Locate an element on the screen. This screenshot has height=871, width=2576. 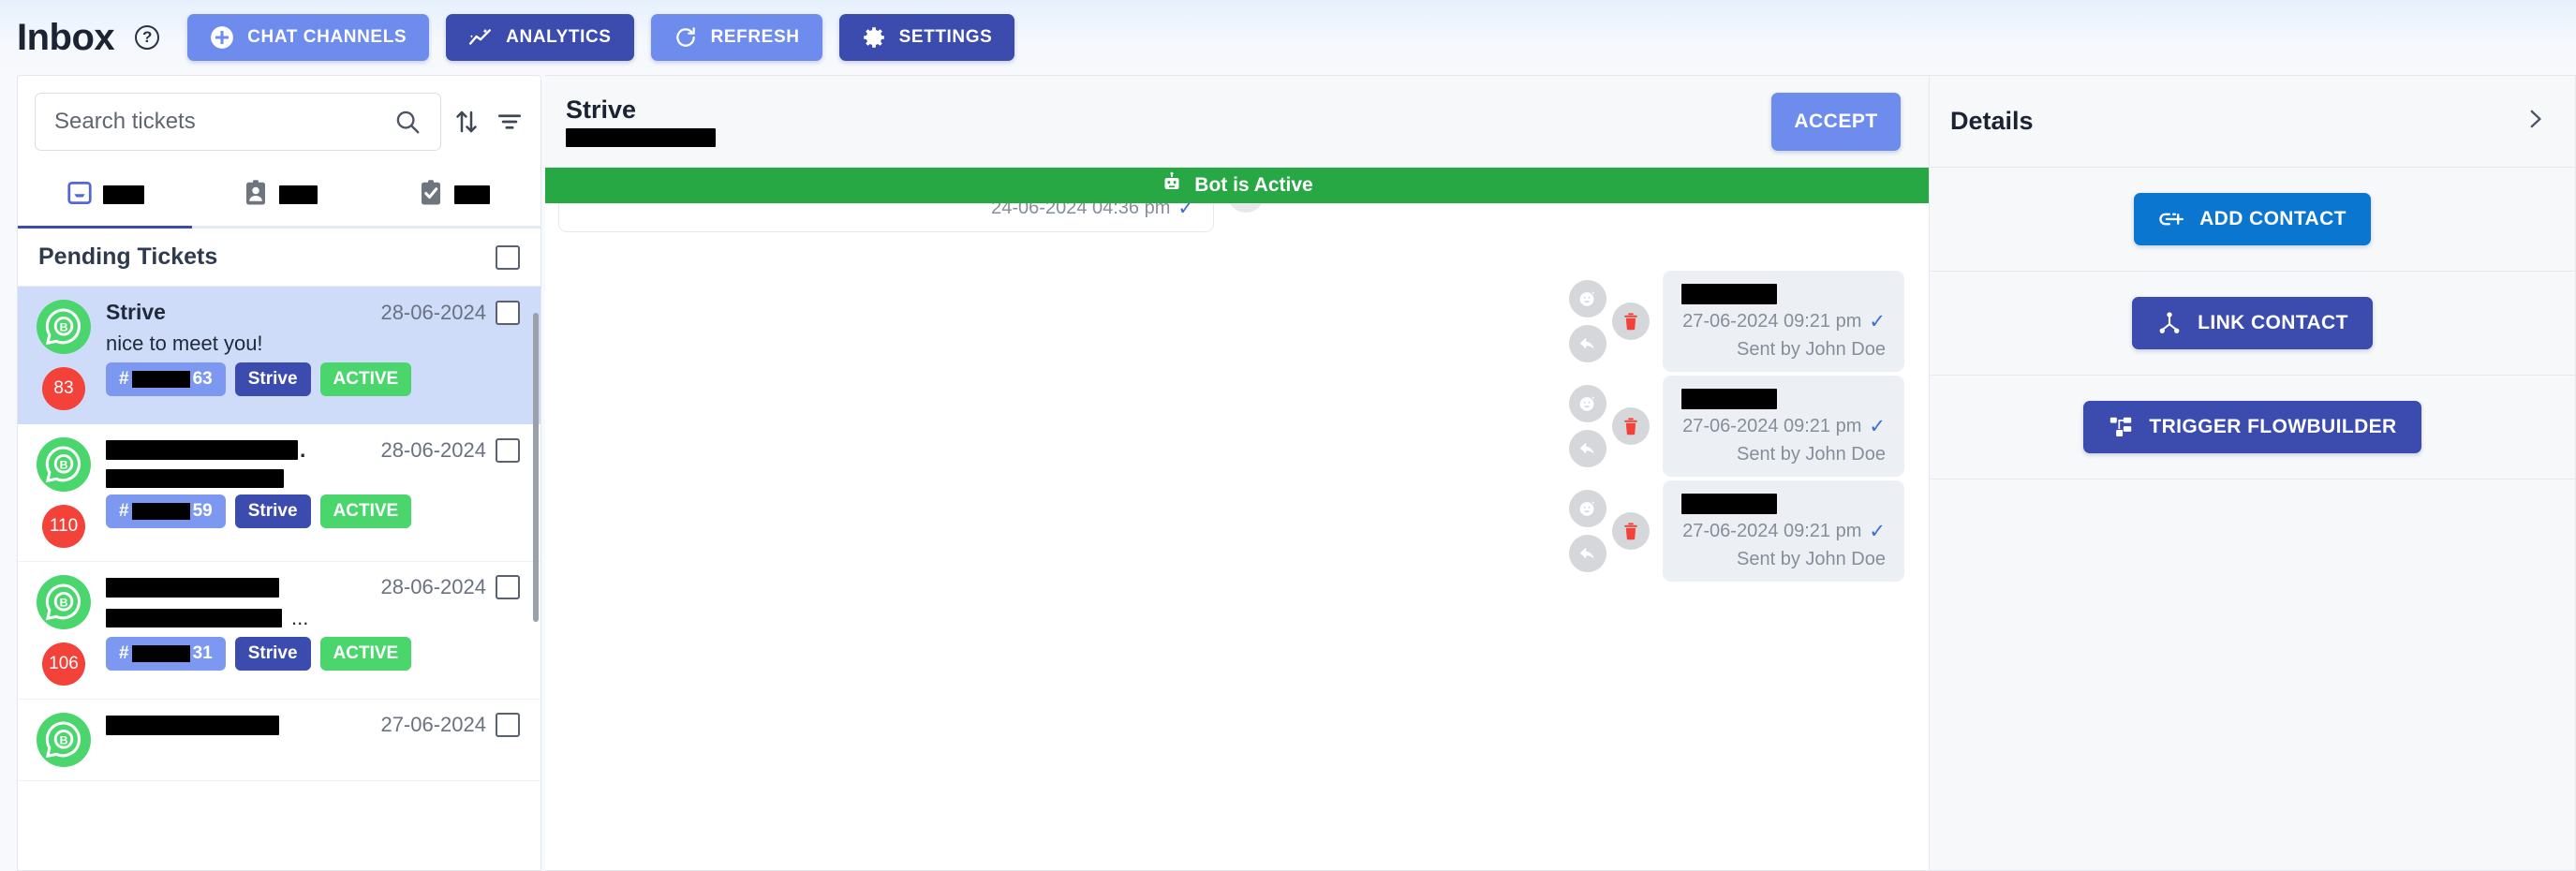
refresh-button: REFRESH is located at coordinates (736, 37).